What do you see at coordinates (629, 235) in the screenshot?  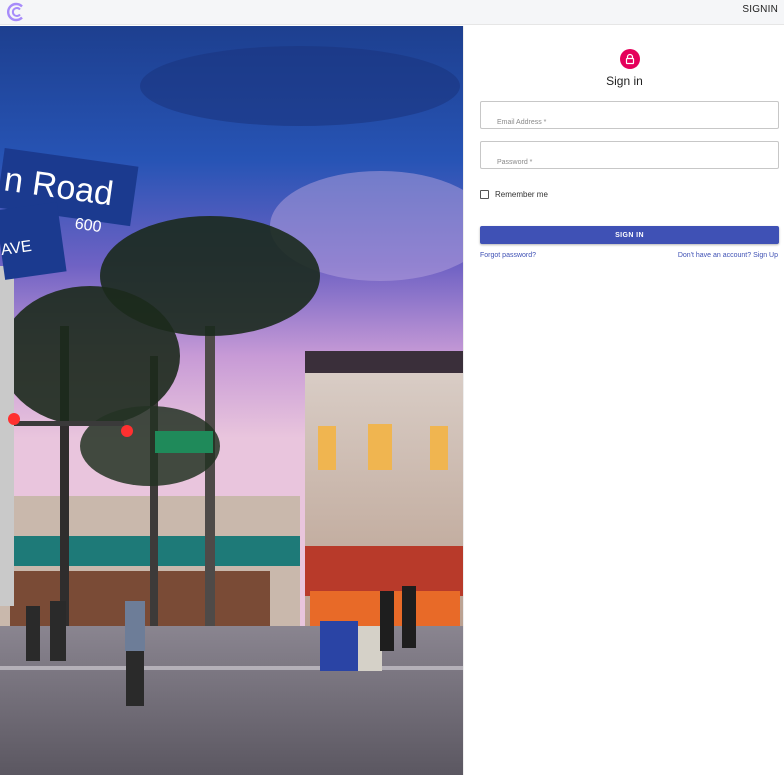 I see `signin-submit-button: SIGN IN` at bounding box center [629, 235].